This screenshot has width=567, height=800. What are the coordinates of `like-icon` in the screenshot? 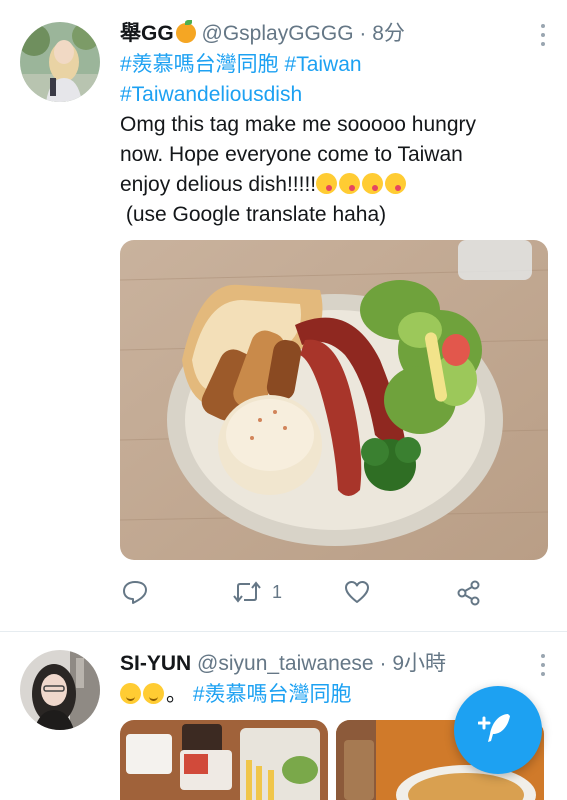 It's located at (357, 592).